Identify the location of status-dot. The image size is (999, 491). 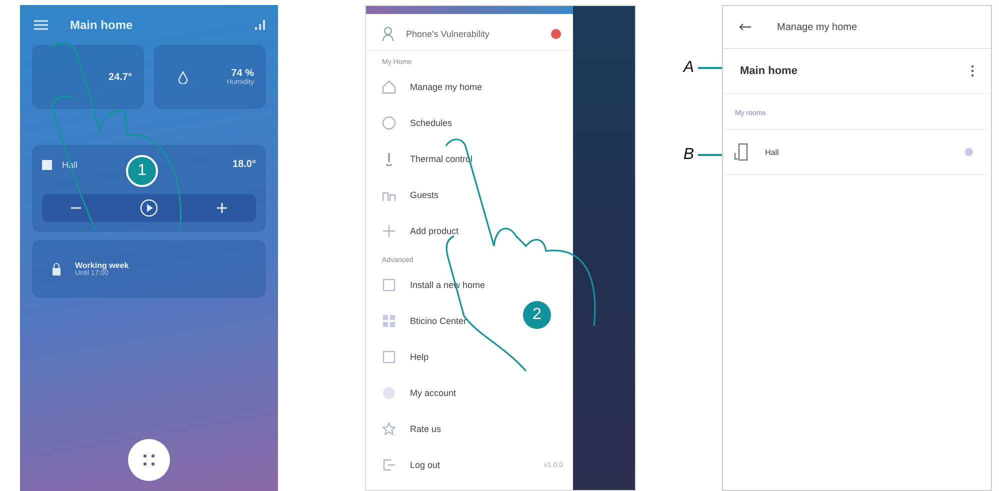
(969, 152).